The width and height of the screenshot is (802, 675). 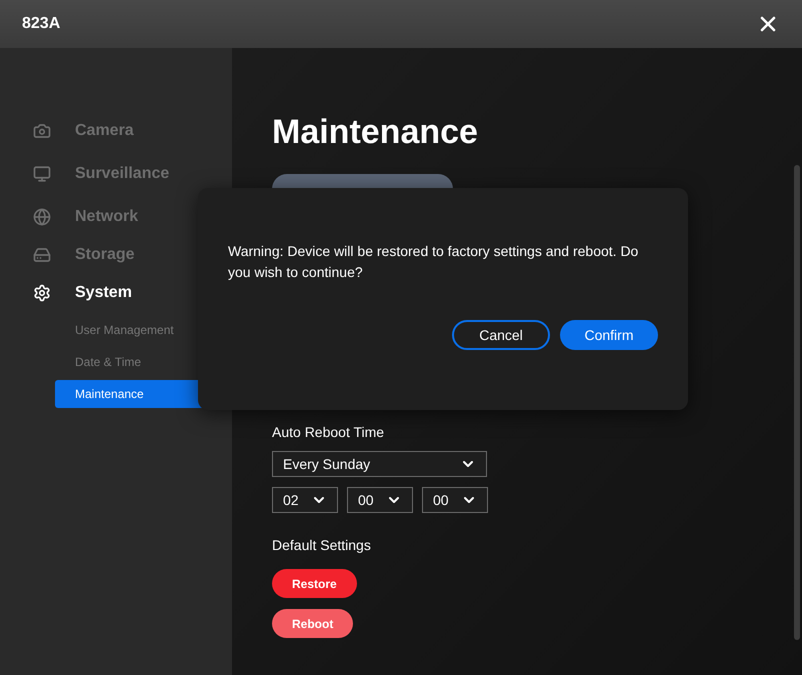 What do you see at coordinates (42, 131) in the screenshot?
I see `camera-icon` at bounding box center [42, 131].